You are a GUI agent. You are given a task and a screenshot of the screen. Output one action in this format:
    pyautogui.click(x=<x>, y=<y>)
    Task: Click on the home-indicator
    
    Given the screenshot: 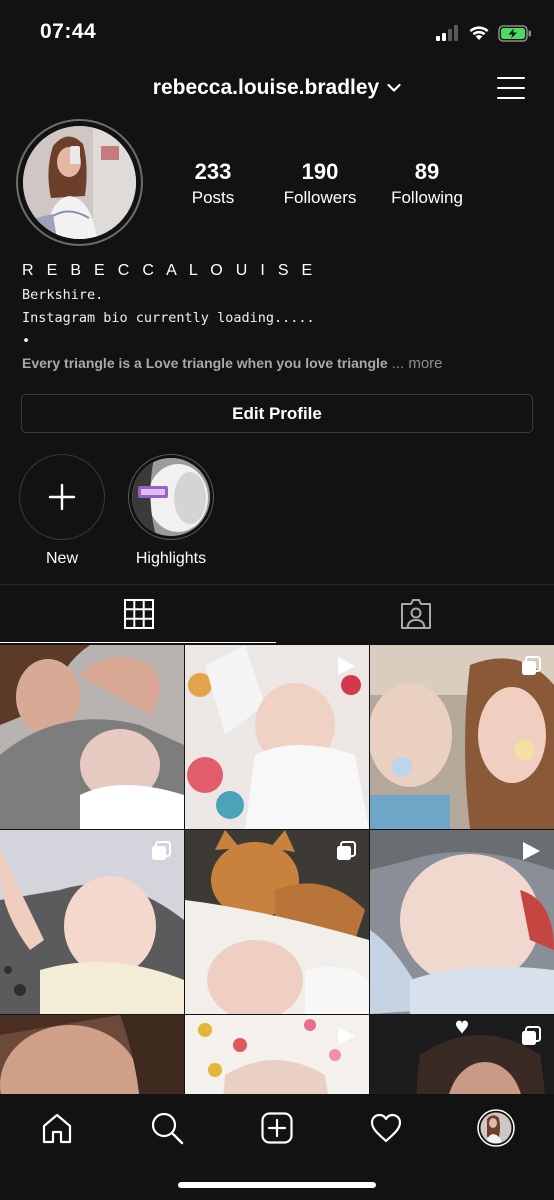 What is the action you would take?
    pyautogui.click(x=277, y=1185)
    